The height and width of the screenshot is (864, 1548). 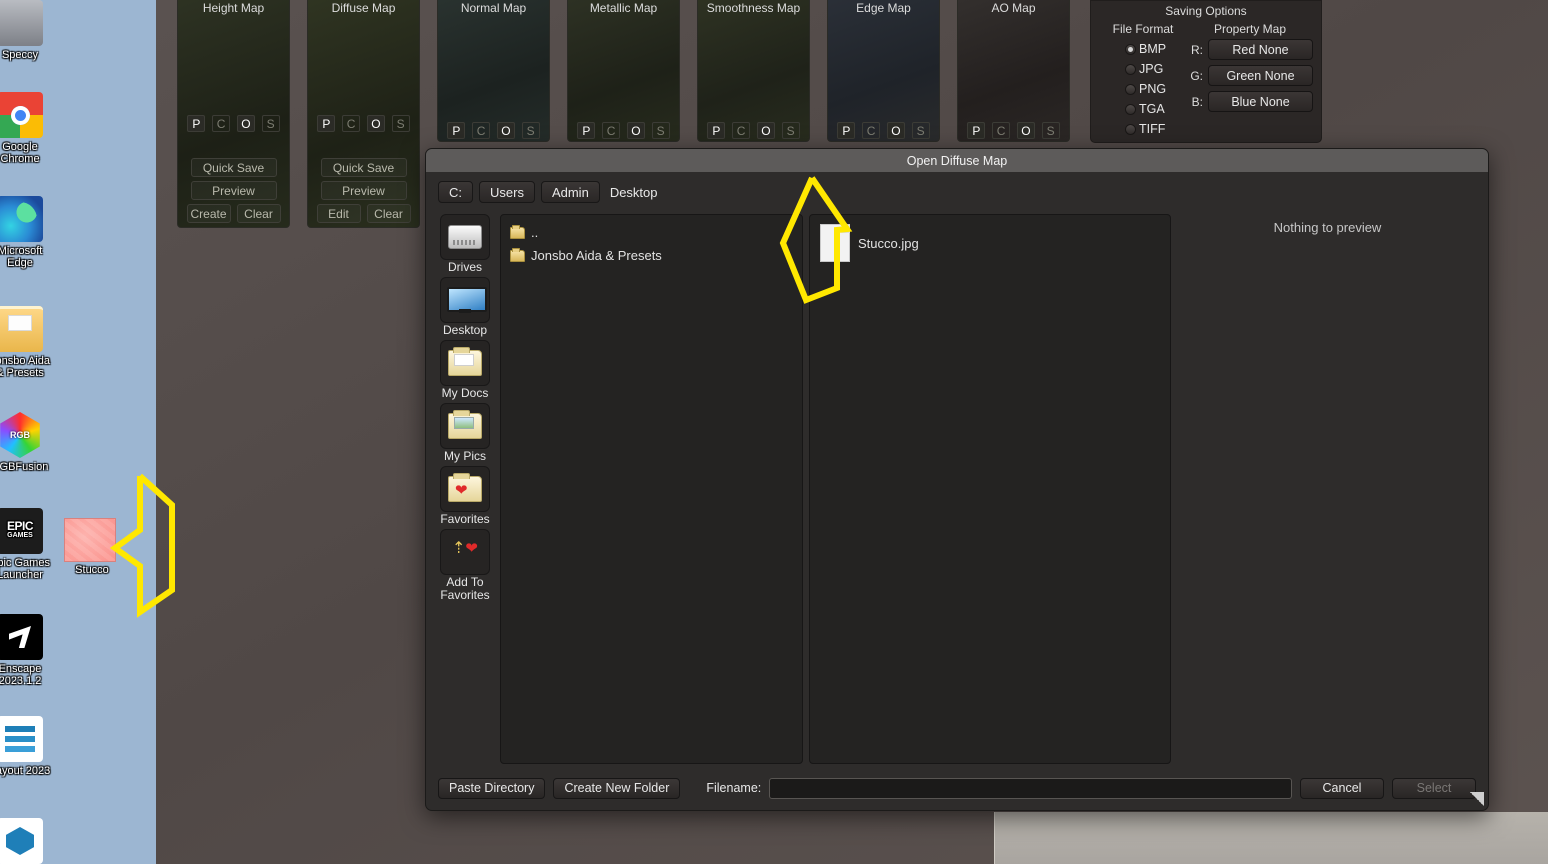 What do you see at coordinates (1143, 49) in the screenshot?
I see `file-format-option-bmp: BMP` at bounding box center [1143, 49].